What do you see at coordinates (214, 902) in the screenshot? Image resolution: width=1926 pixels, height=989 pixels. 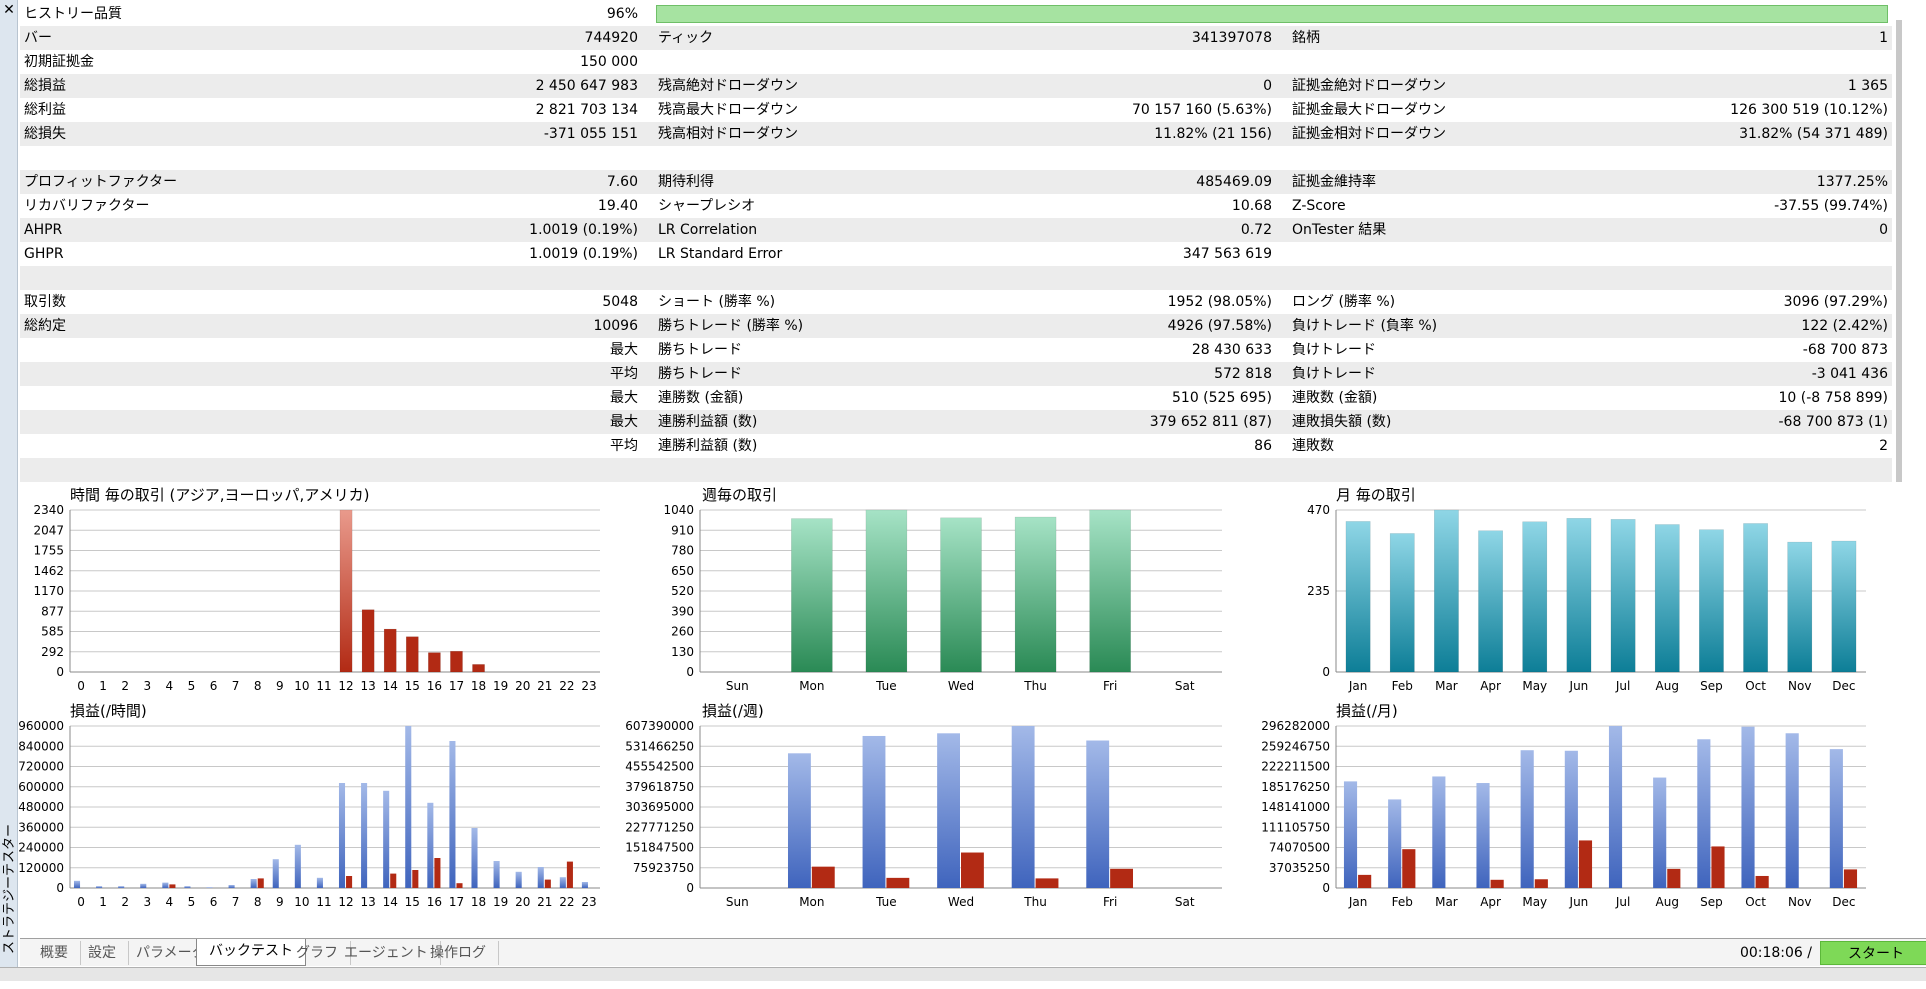 I see `x-tick-label: 6` at bounding box center [214, 902].